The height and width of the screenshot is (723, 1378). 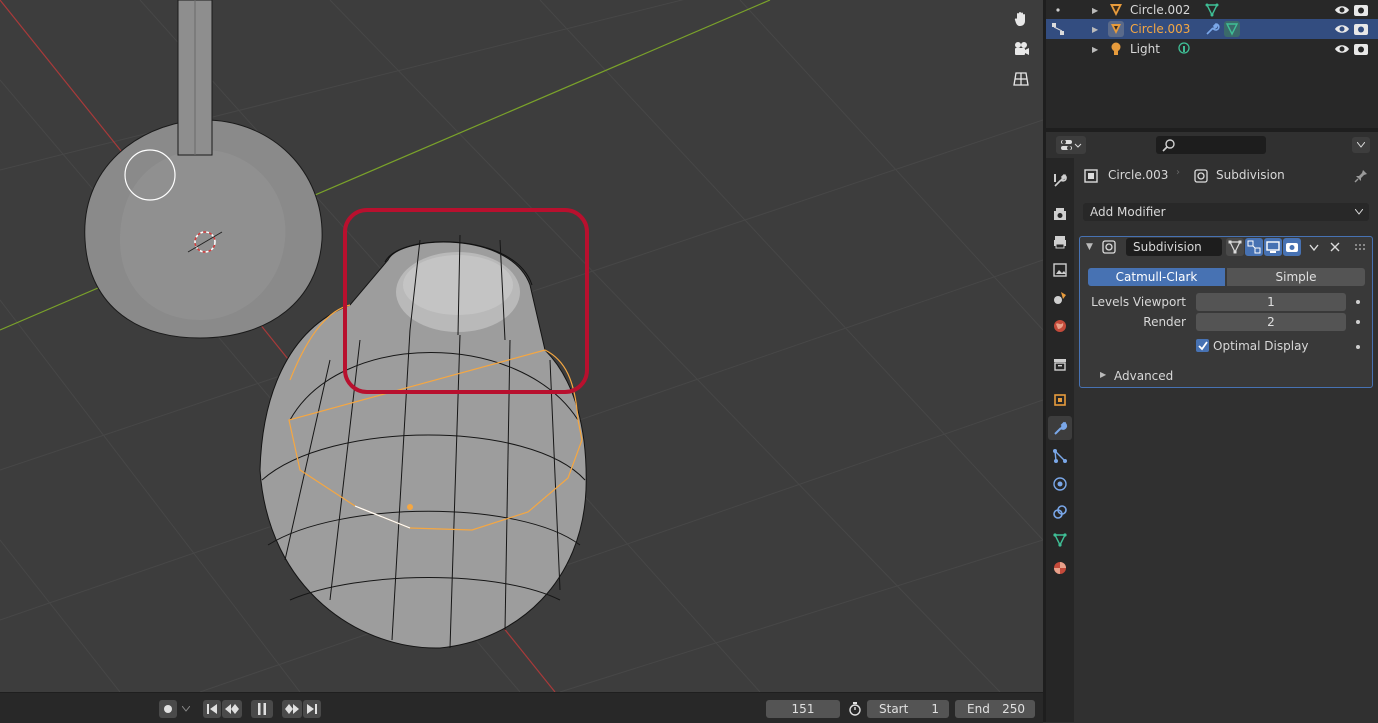 I want to click on timeline-bar: 151 Start 1 End 250, so click(x=521, y=707).